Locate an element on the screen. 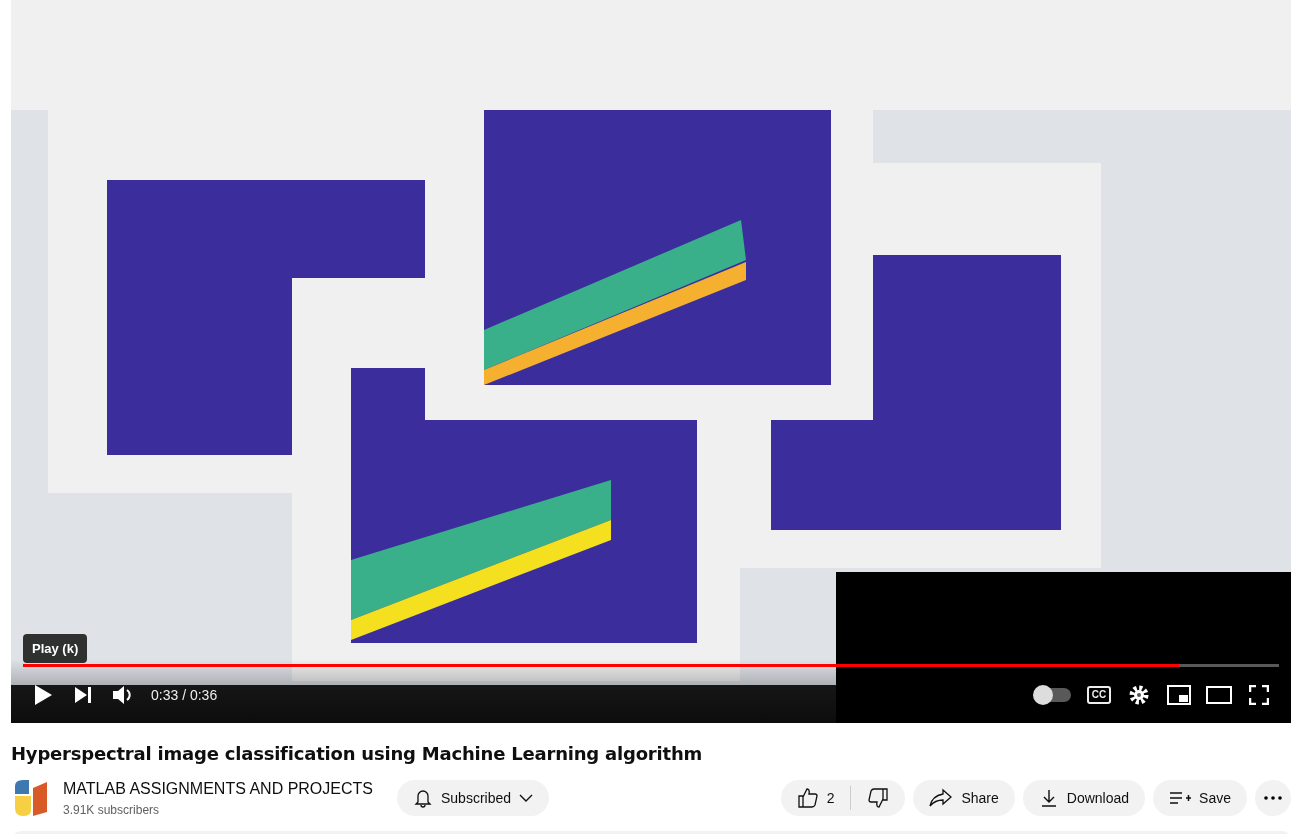 This screenshot has height=834, width=1303. subtitles-button: CC is located at coordinates (1099, 695).